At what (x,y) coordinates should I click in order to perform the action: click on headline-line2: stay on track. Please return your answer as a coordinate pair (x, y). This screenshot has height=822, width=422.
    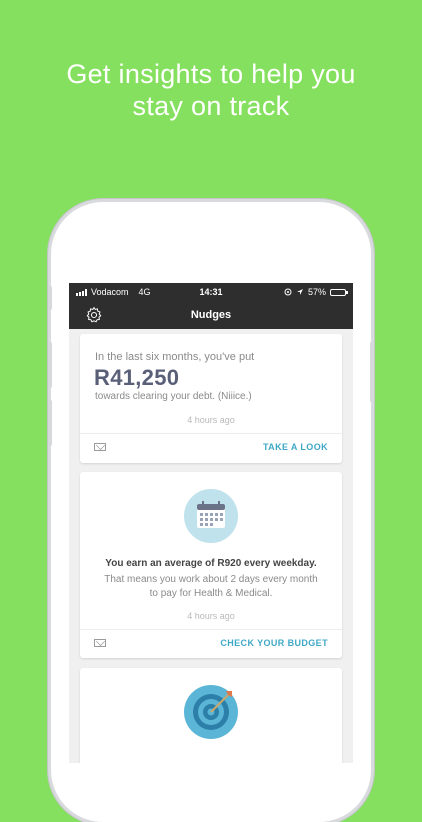
    Looking at the image, I should click on (211, 106).